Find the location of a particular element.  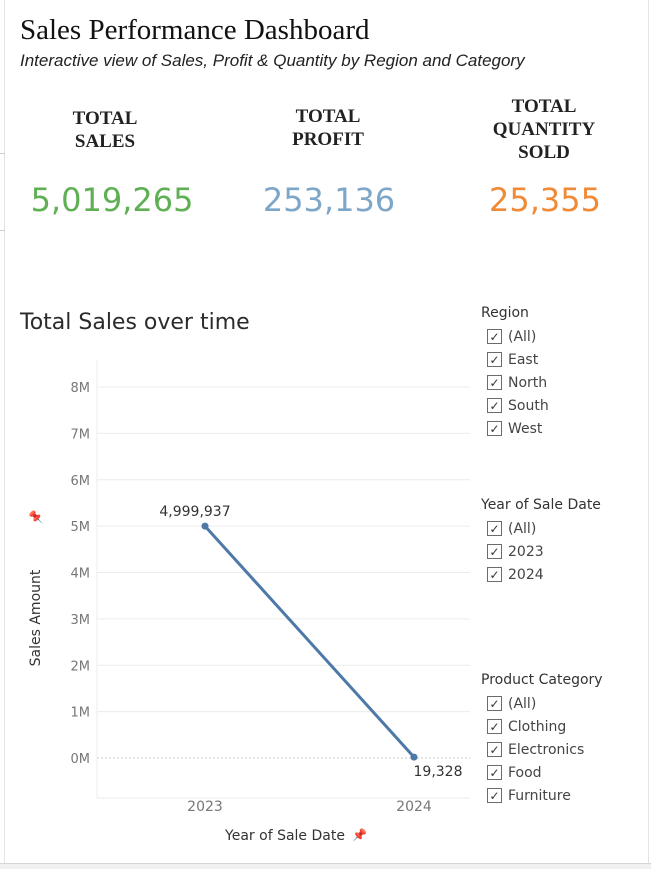

data-label: 4,999,937 is located at coordinates (194, 512).